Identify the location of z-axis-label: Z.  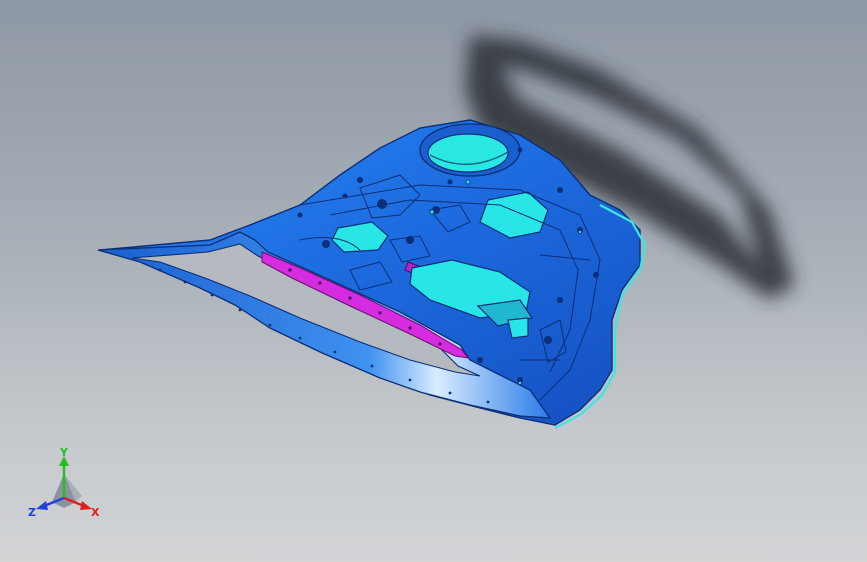
(32, 512).